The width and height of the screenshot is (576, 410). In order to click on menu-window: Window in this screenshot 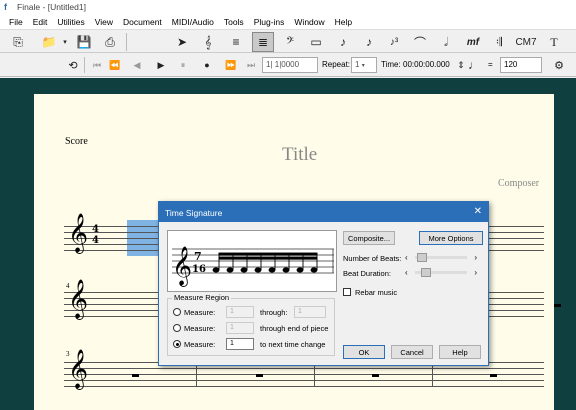, I will do `click(309, 22)`.